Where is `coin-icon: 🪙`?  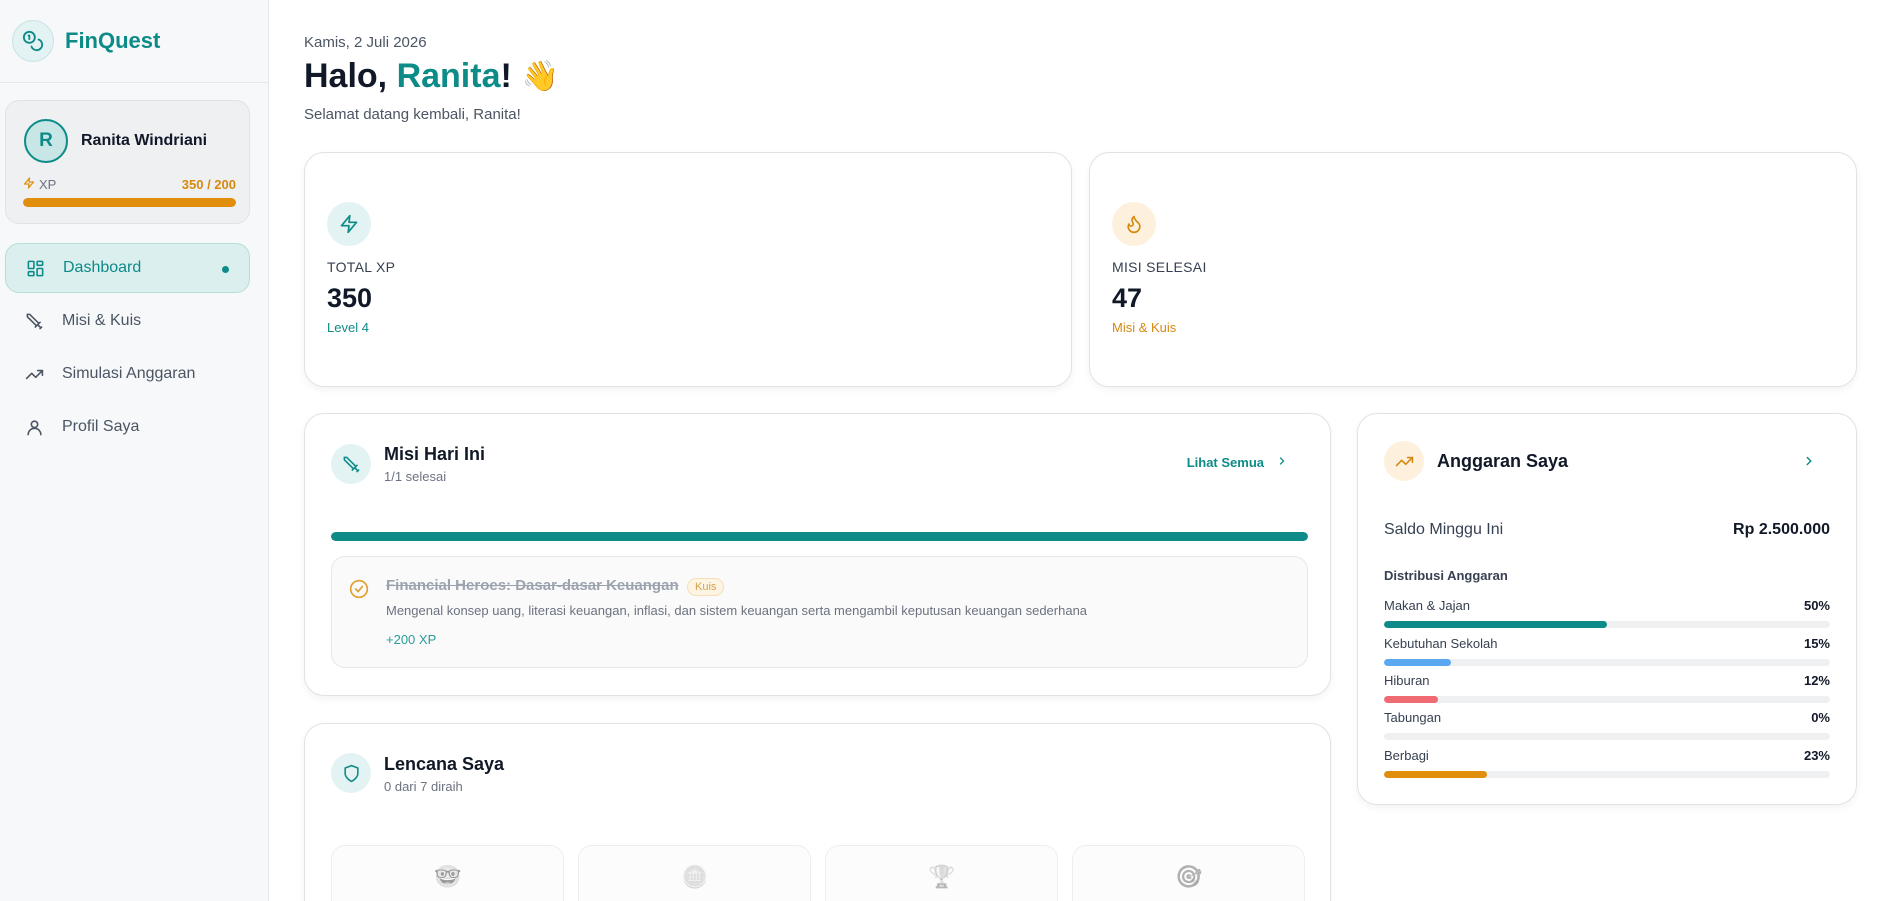 coin-icon: 🪙 is located at coordinates (695, 876).